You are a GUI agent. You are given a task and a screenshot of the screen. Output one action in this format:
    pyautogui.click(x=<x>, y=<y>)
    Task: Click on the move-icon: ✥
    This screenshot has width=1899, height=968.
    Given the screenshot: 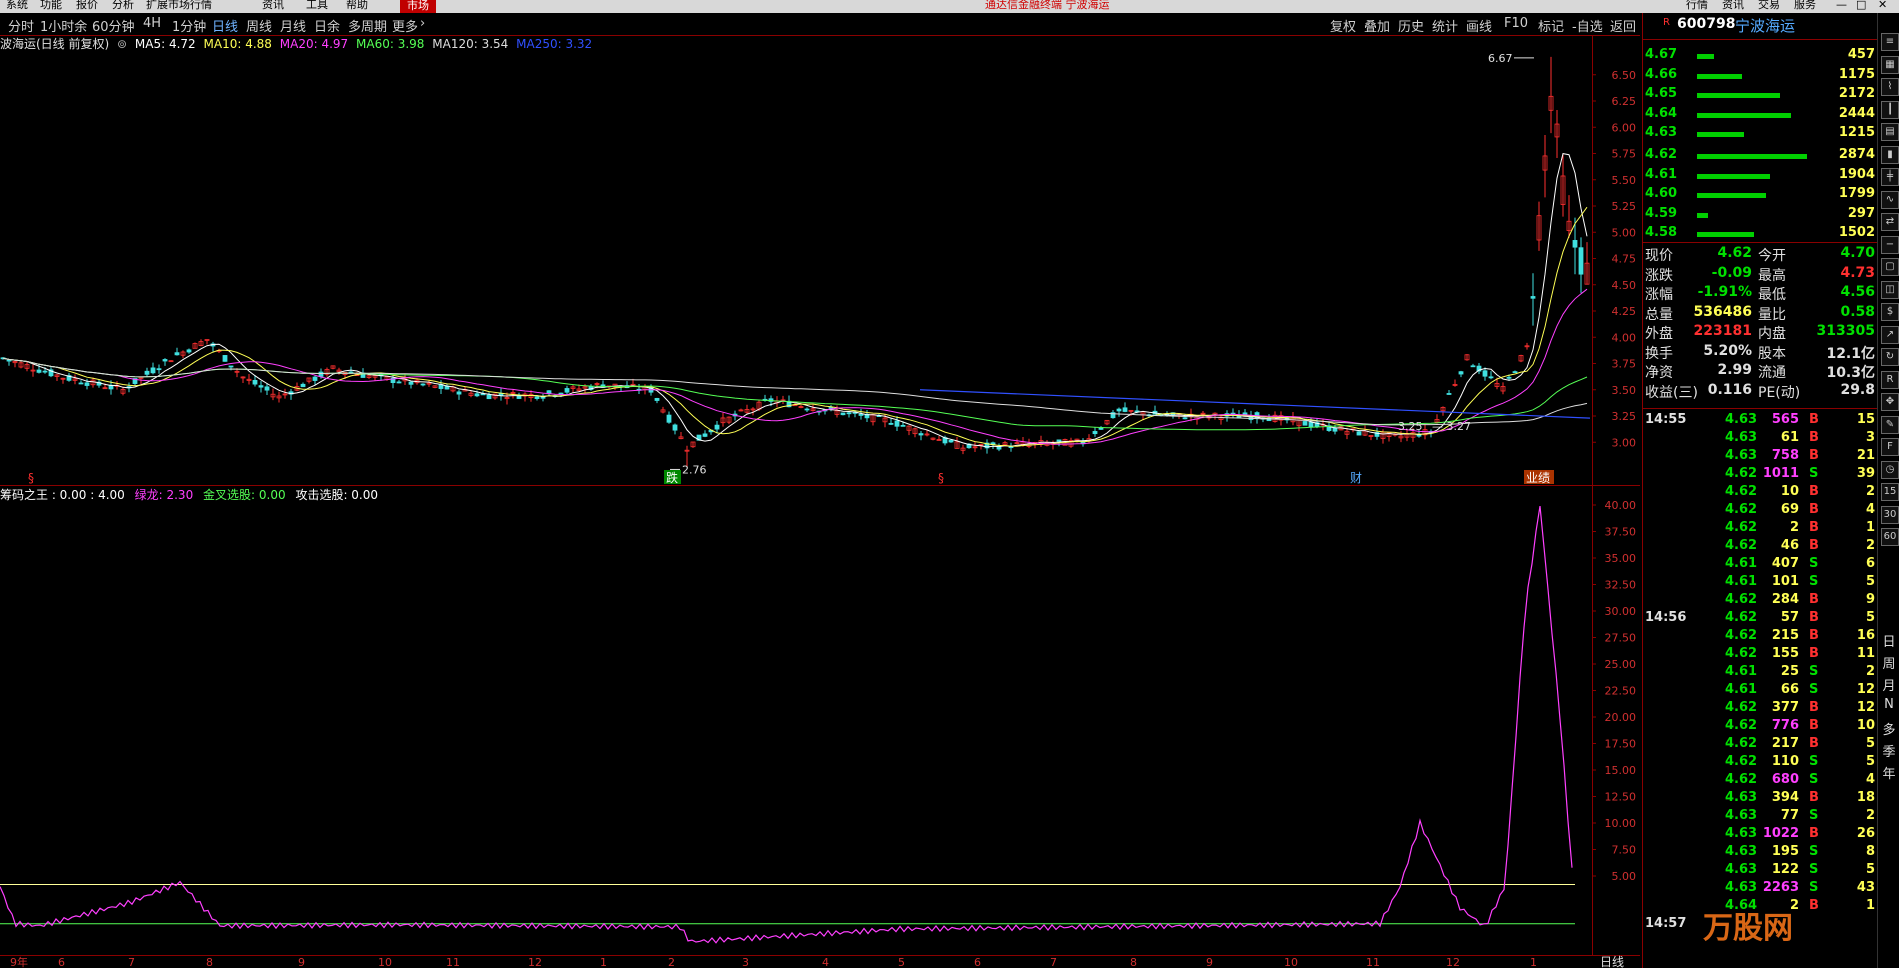 What is the action you would take?
    pyautogui.click(x=1890, y=402)
    